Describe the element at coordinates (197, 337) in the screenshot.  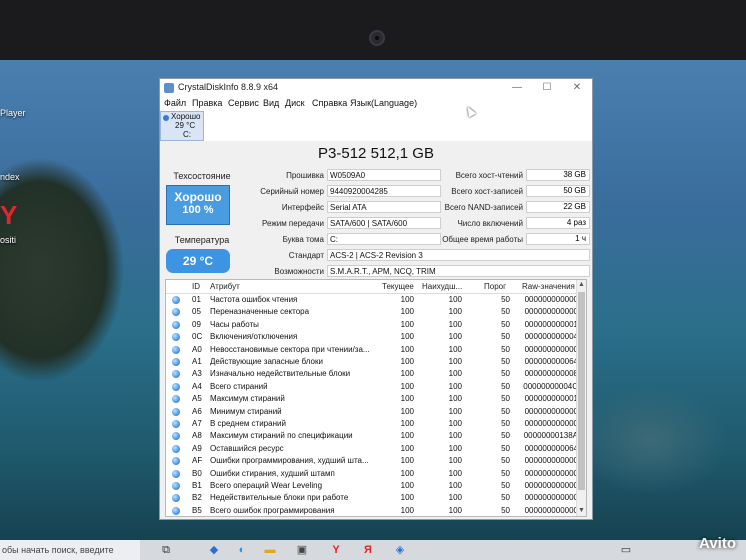
I see `cell-id: 0C` at that location.